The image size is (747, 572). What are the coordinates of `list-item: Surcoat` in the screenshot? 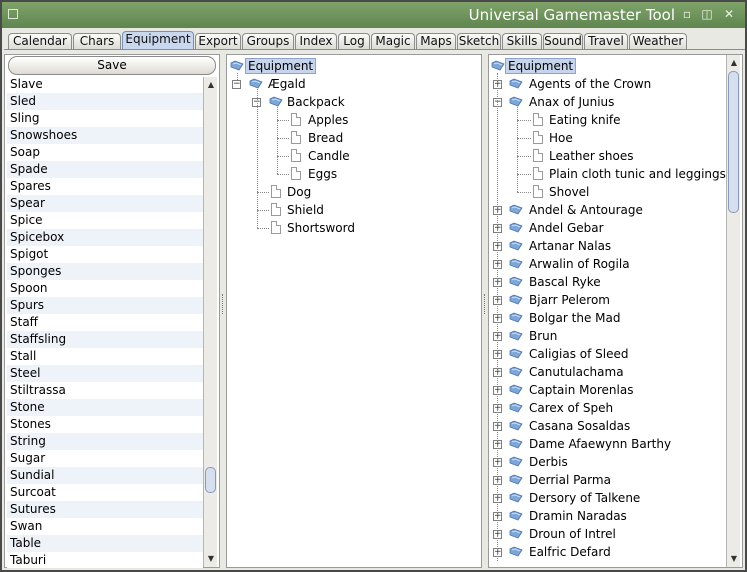 It's located at (105, 492).